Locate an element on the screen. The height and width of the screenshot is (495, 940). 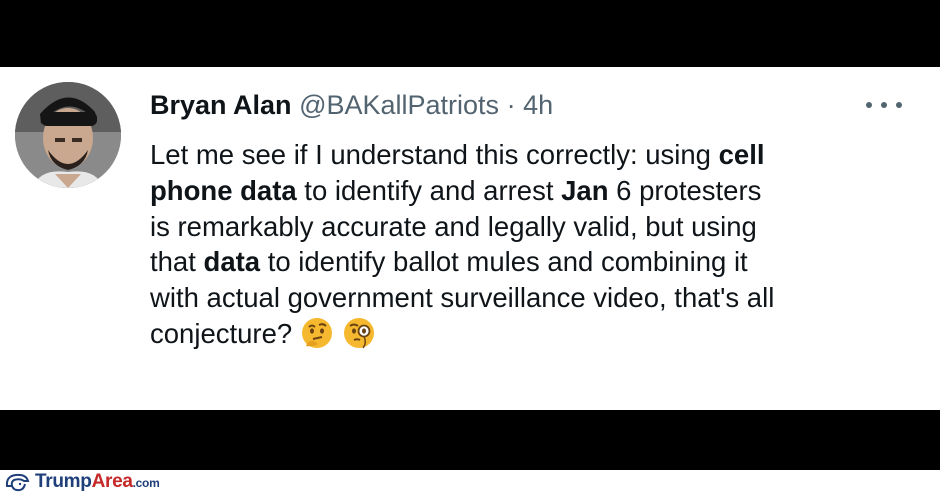
watermark-brand-2: Area is located at coordinates (112, 481).